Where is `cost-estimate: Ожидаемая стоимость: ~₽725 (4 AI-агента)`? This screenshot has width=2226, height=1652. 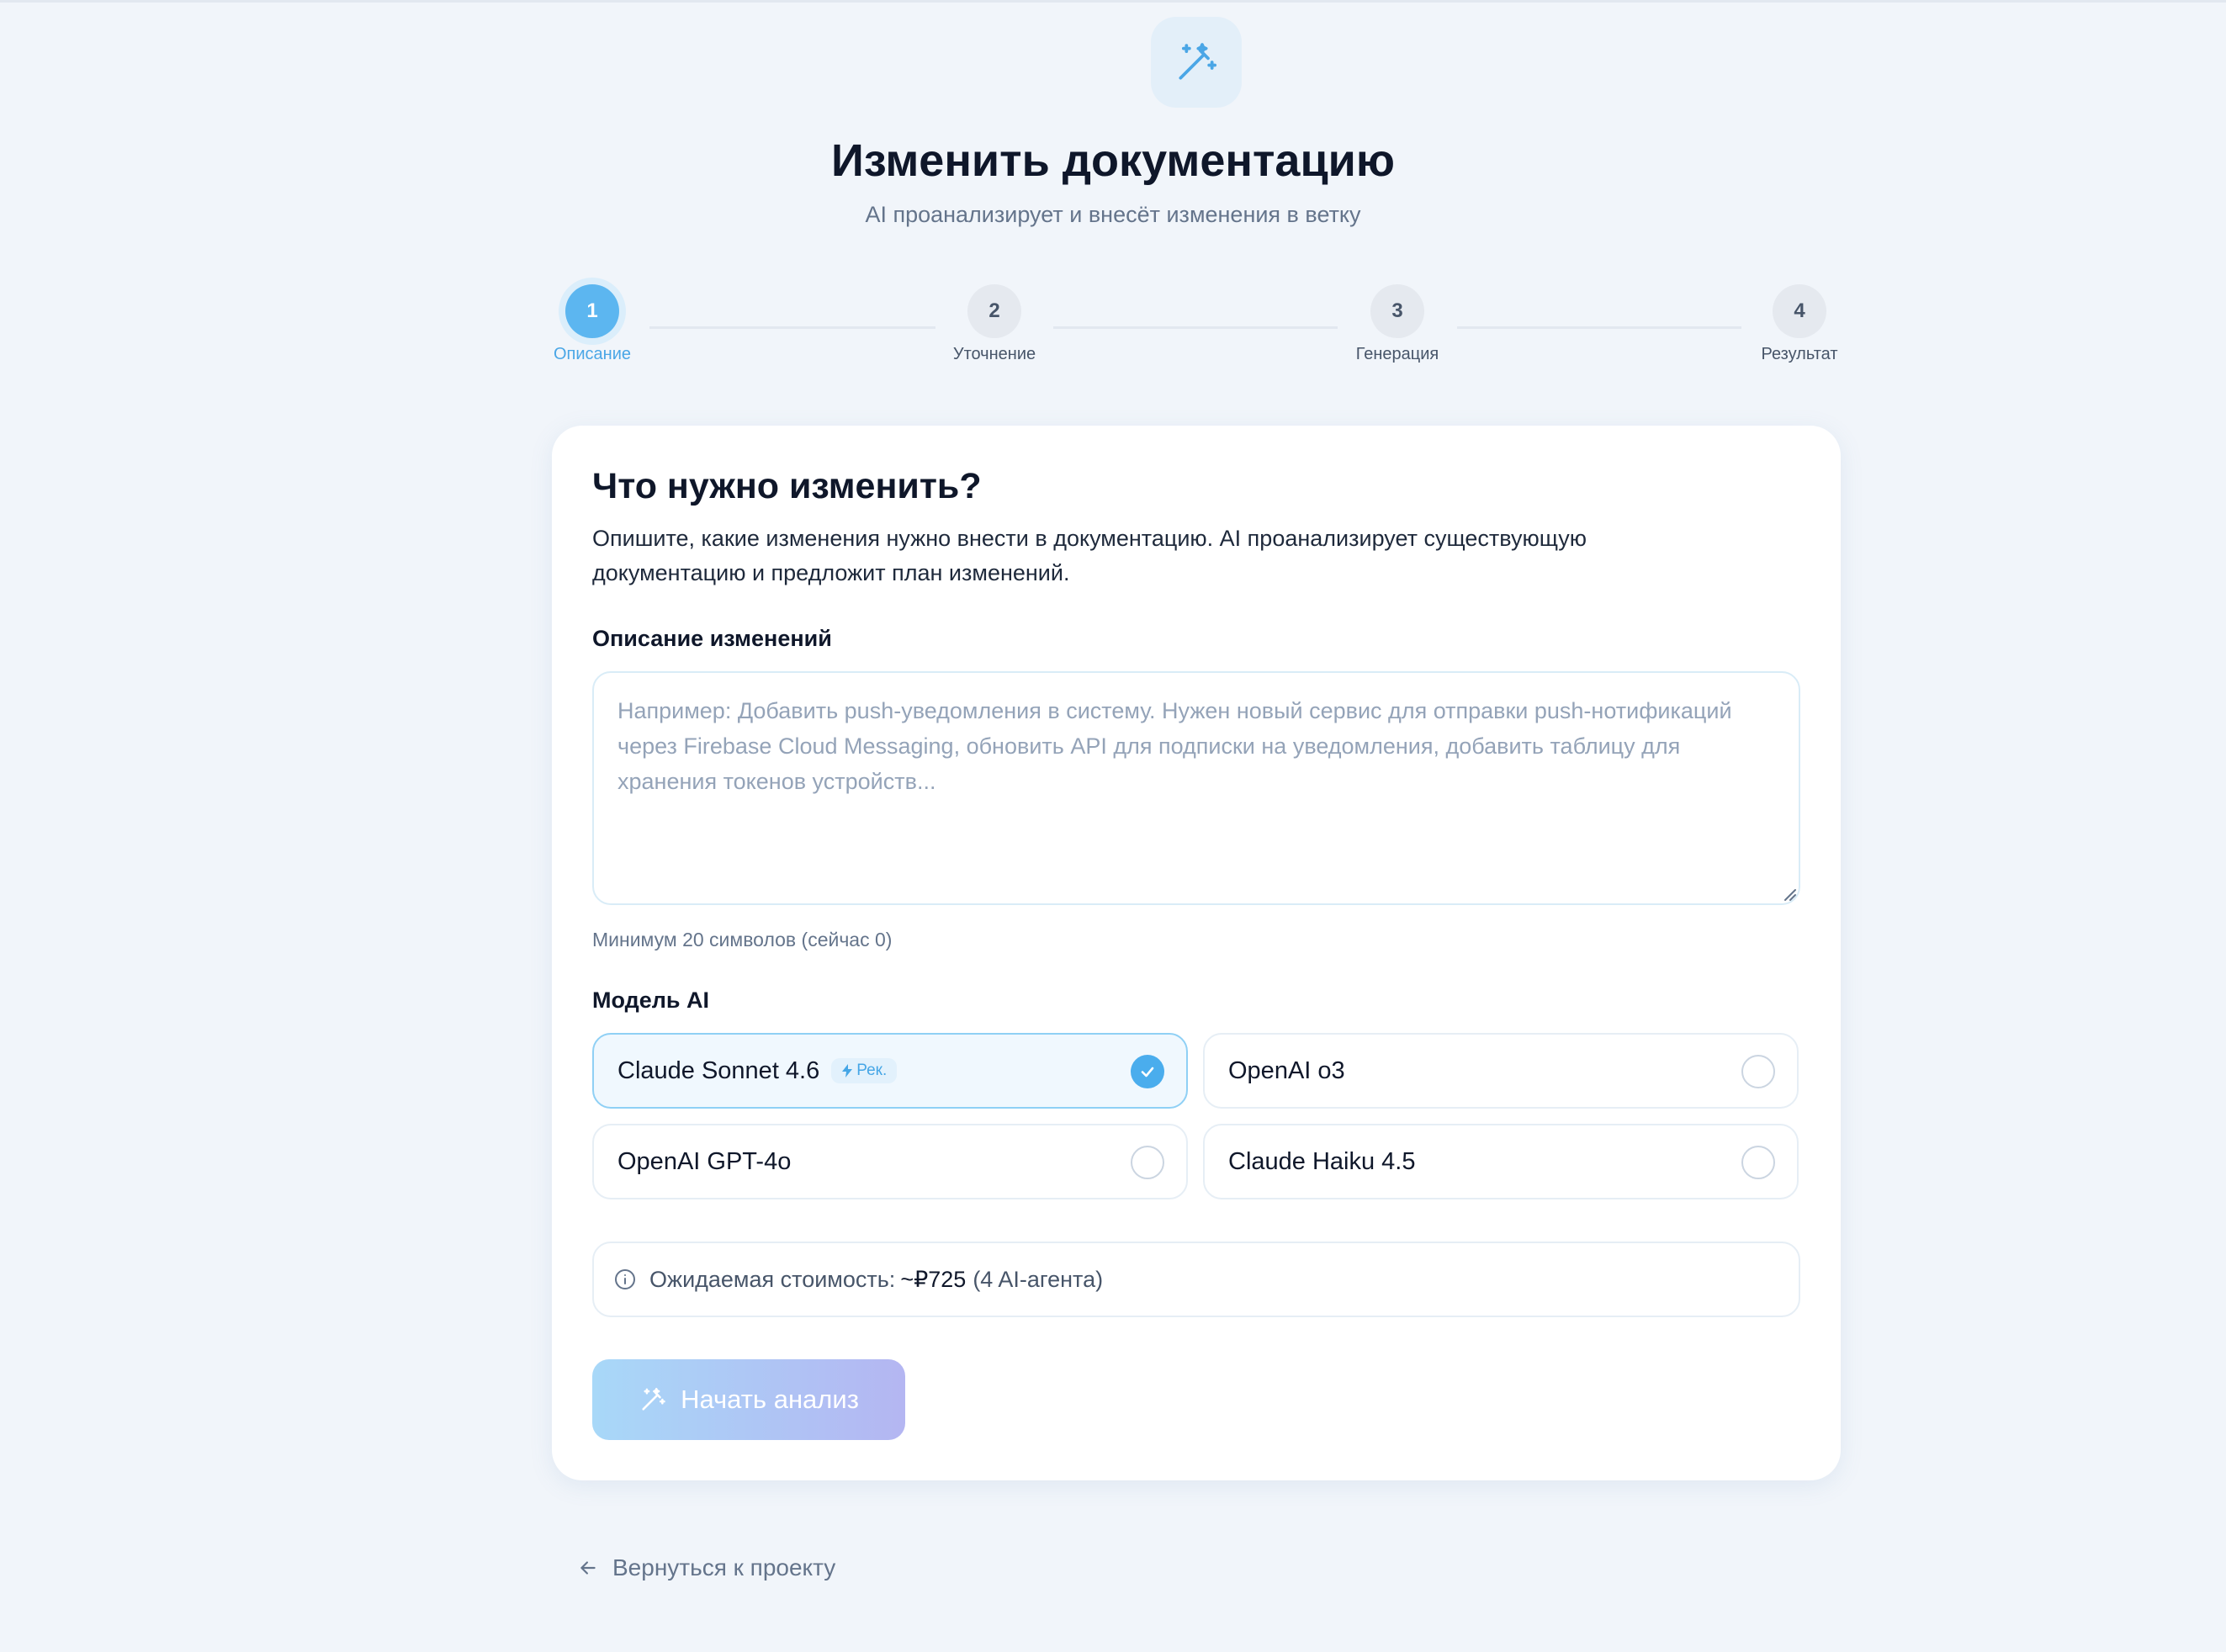 cost-estimate: Ожидаемая стоимость: ~₽725 (4 AI-агента) is located at coordinates (1196, 1279).